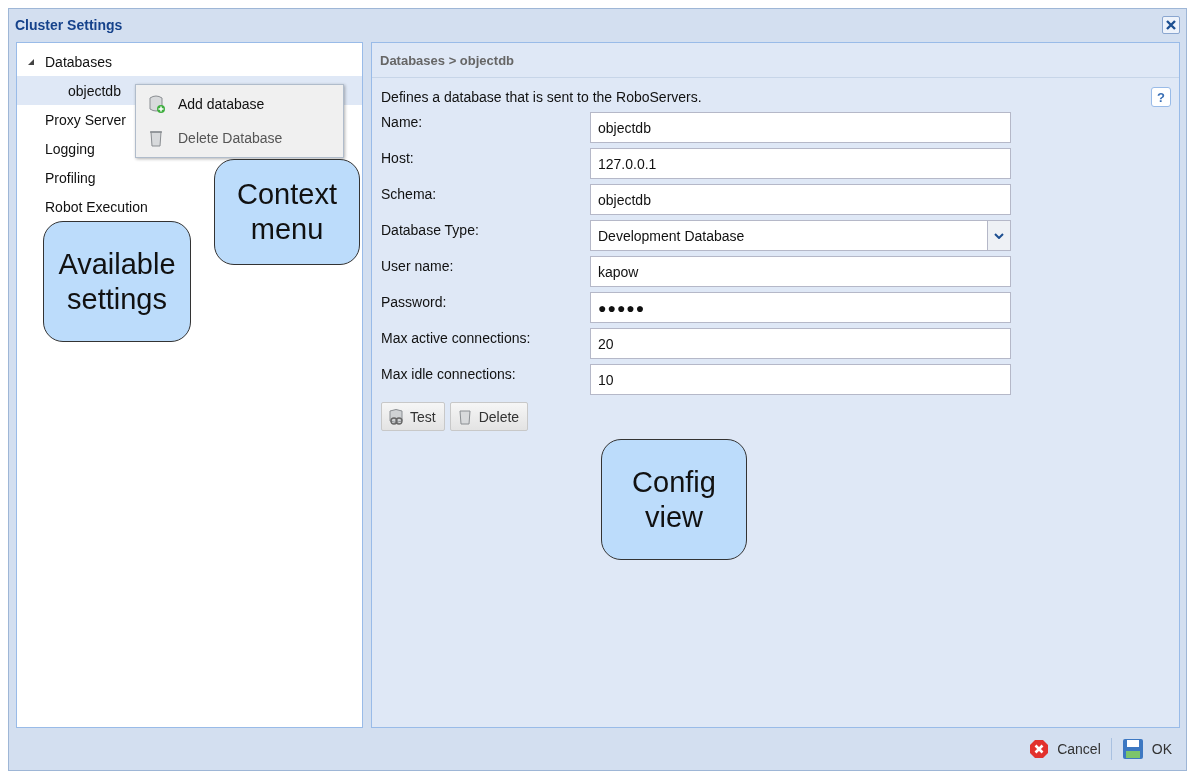  I want to click on callout-bubble: Available settings, so click(117, 281).